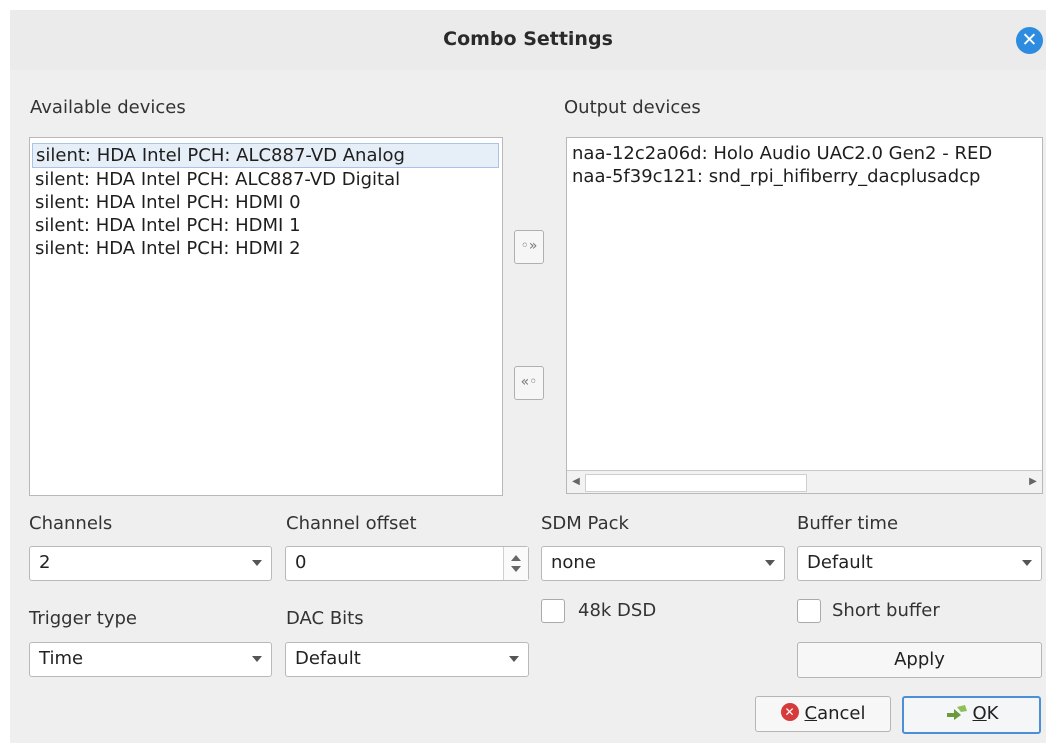 This screenshot has height=743, width=1046. I want to click on double-chevron-right-icon: ◦», so click(529, 246).